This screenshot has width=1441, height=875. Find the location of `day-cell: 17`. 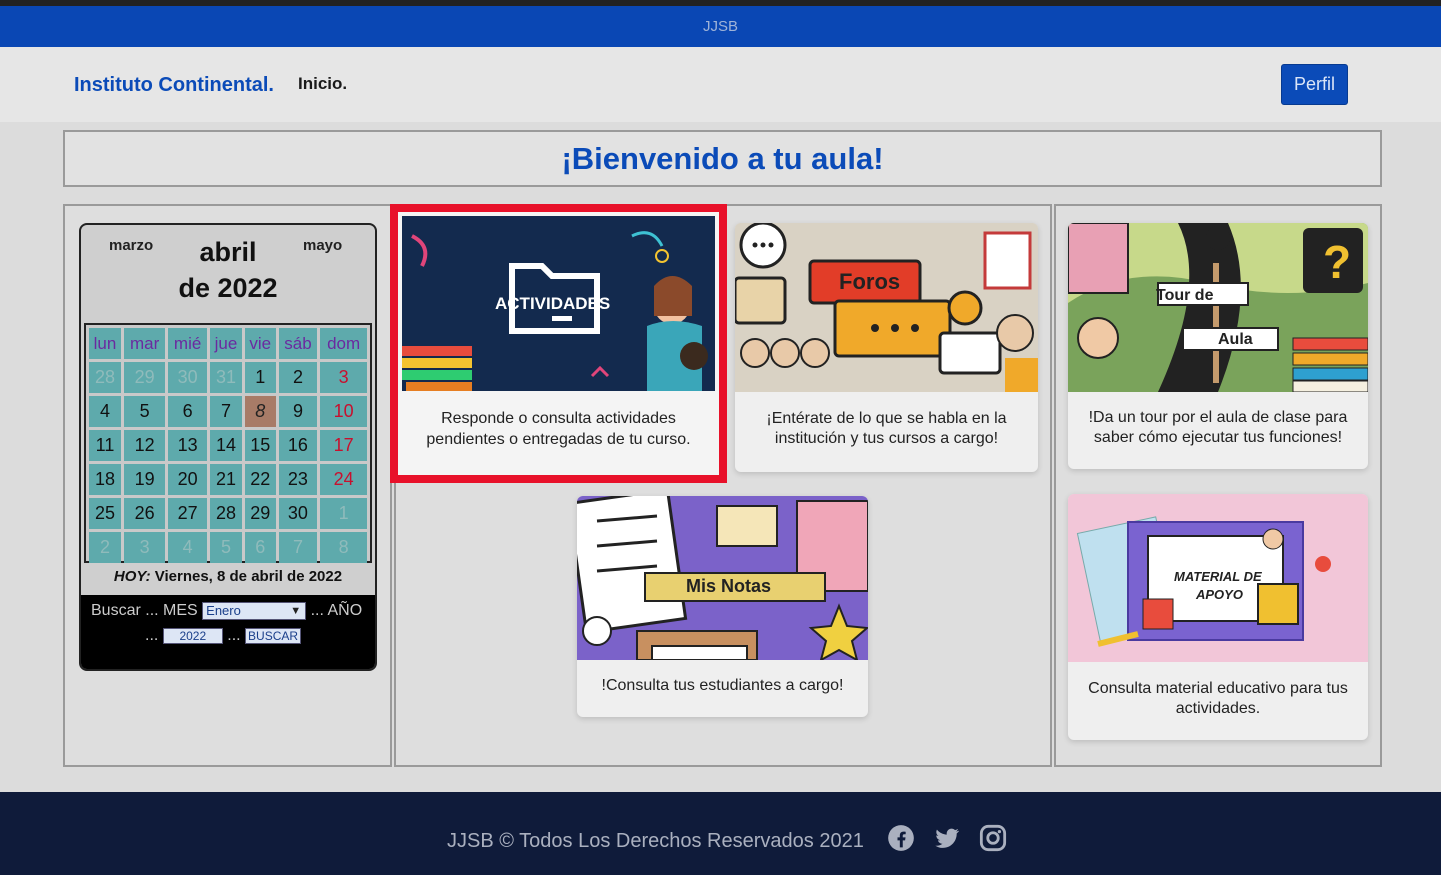

day-cell: 17 is located at coordinates (343, 445).